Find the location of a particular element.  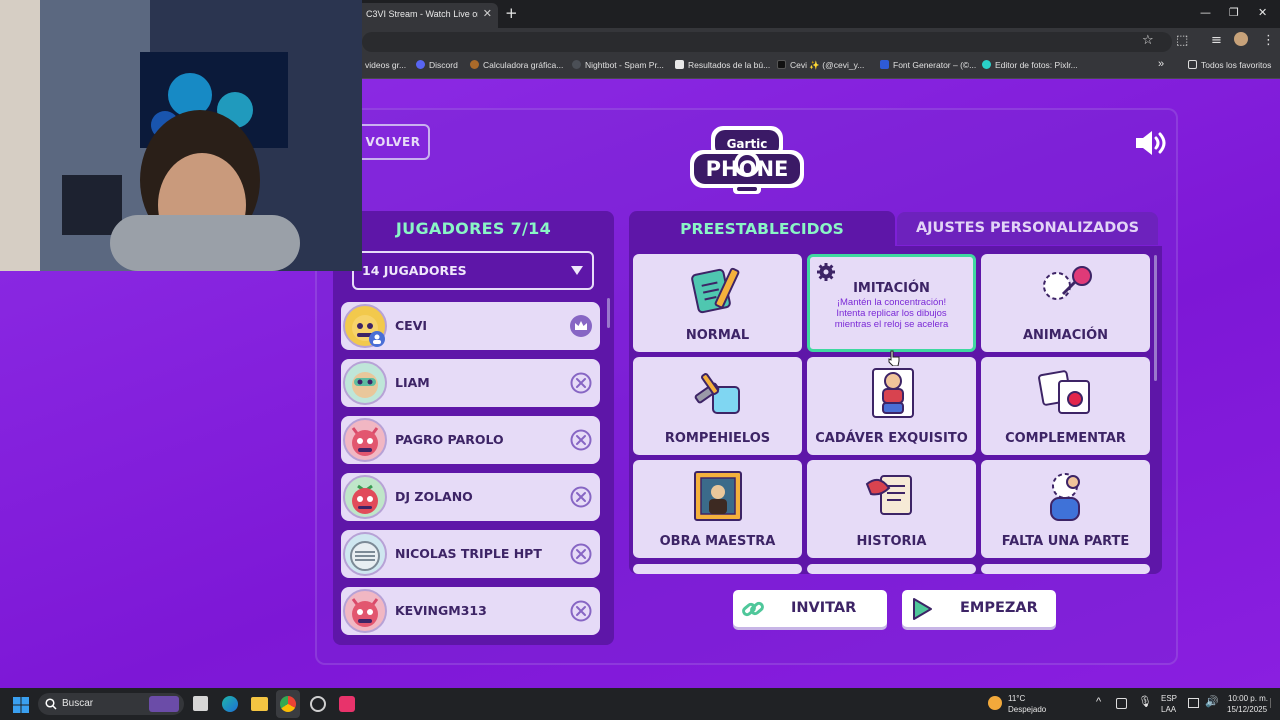

missing-piece-icon is located at coordinates (1065, 497).